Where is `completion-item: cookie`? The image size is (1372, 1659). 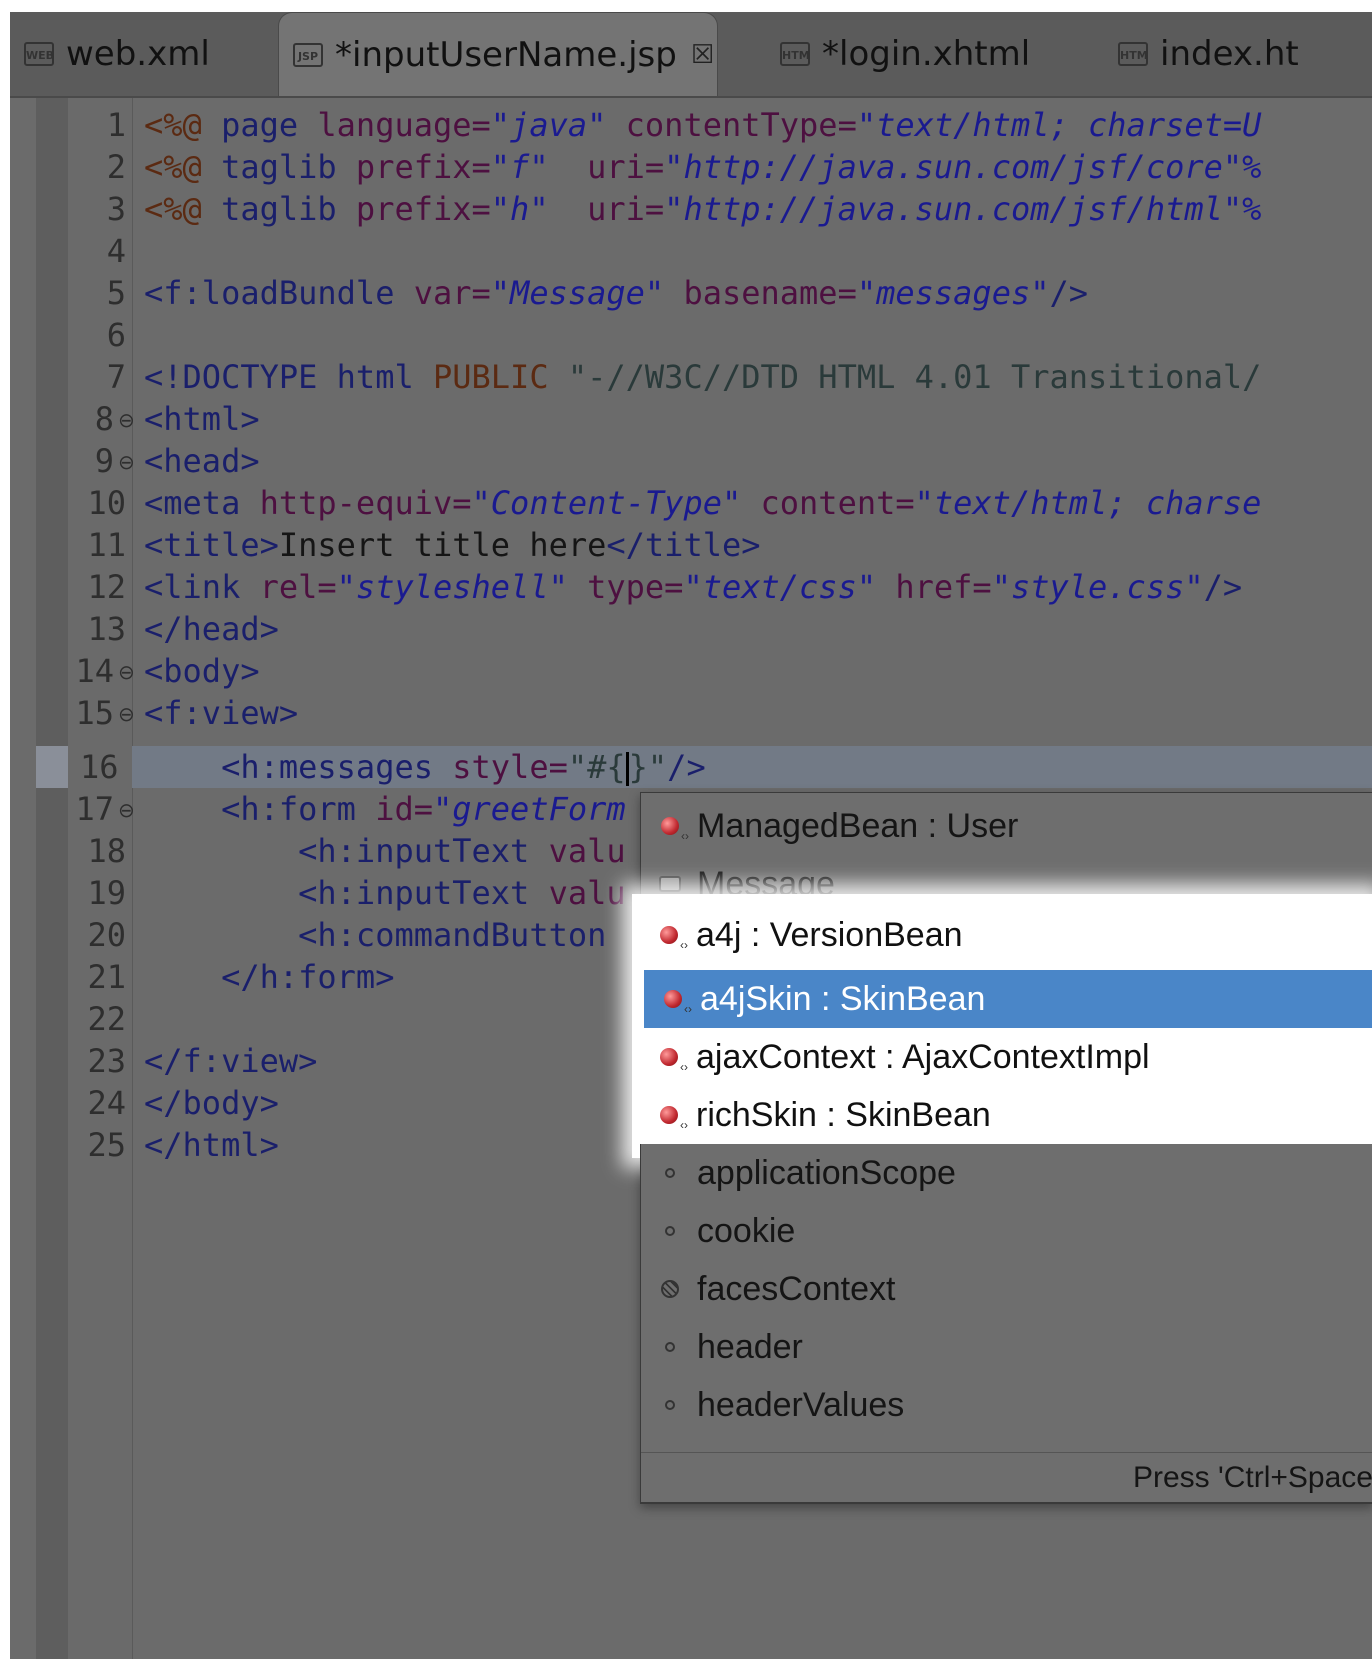 completion-item: cookie is located at coordinates (1006, 1231).